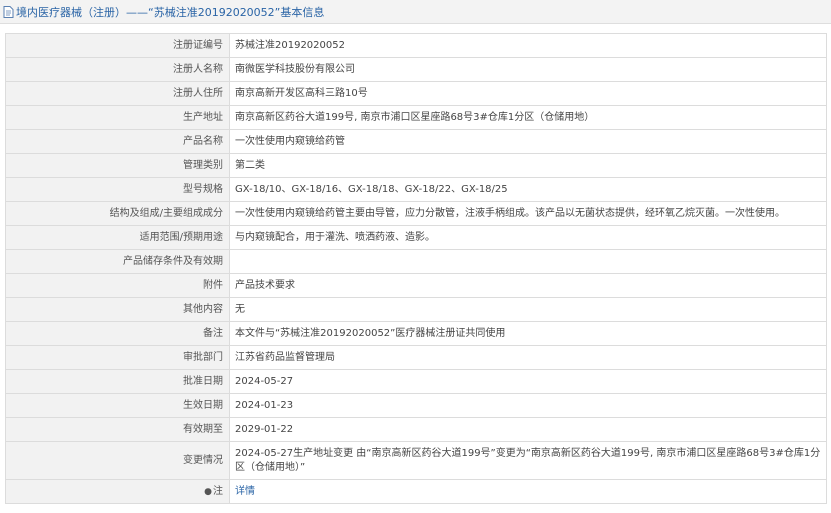 The height and width of the screenshot is (513, 831). Describe the element at coordinates (170, 12) in the screenshot. I see `page-title: 境内医疗器械（注册）——“苏械注准20192020052”基本信息` at that location.